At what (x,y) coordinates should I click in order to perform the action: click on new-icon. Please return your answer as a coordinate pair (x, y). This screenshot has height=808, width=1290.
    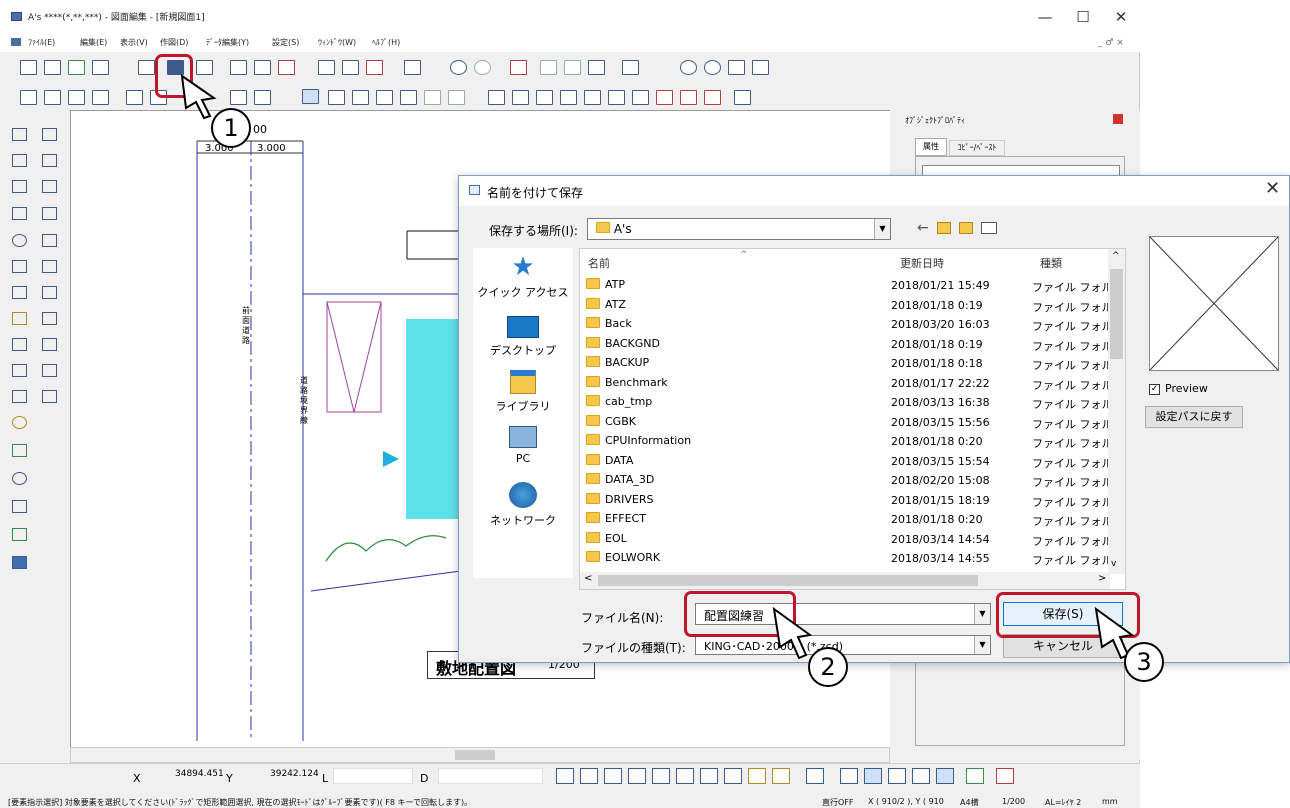
    Looking at the image, I should click on (28, 67).